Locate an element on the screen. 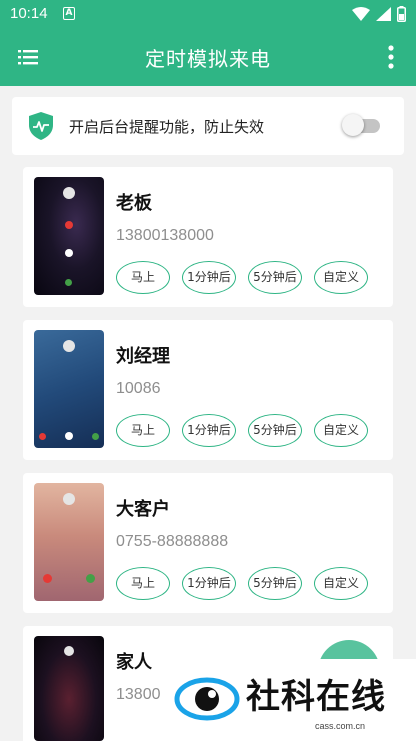 Image resolution: width=416 pixels, height=741 pixels. contact-name: 家人 is located at coordinates (134, 662).